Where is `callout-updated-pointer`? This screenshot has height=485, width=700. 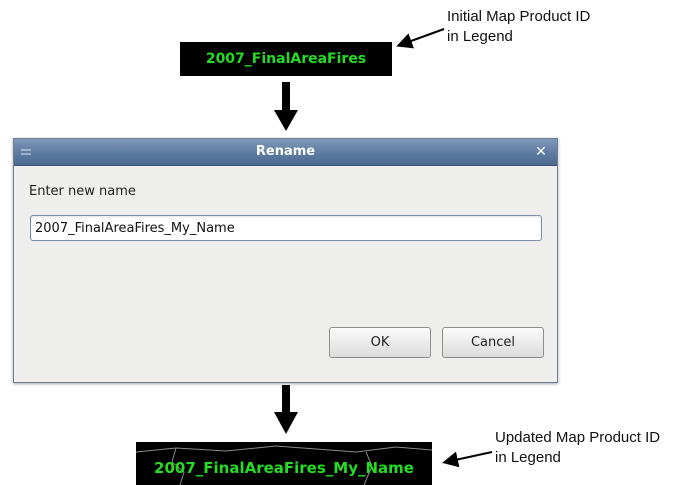 callout-updated-pointer is located at coordinates (467, 459).